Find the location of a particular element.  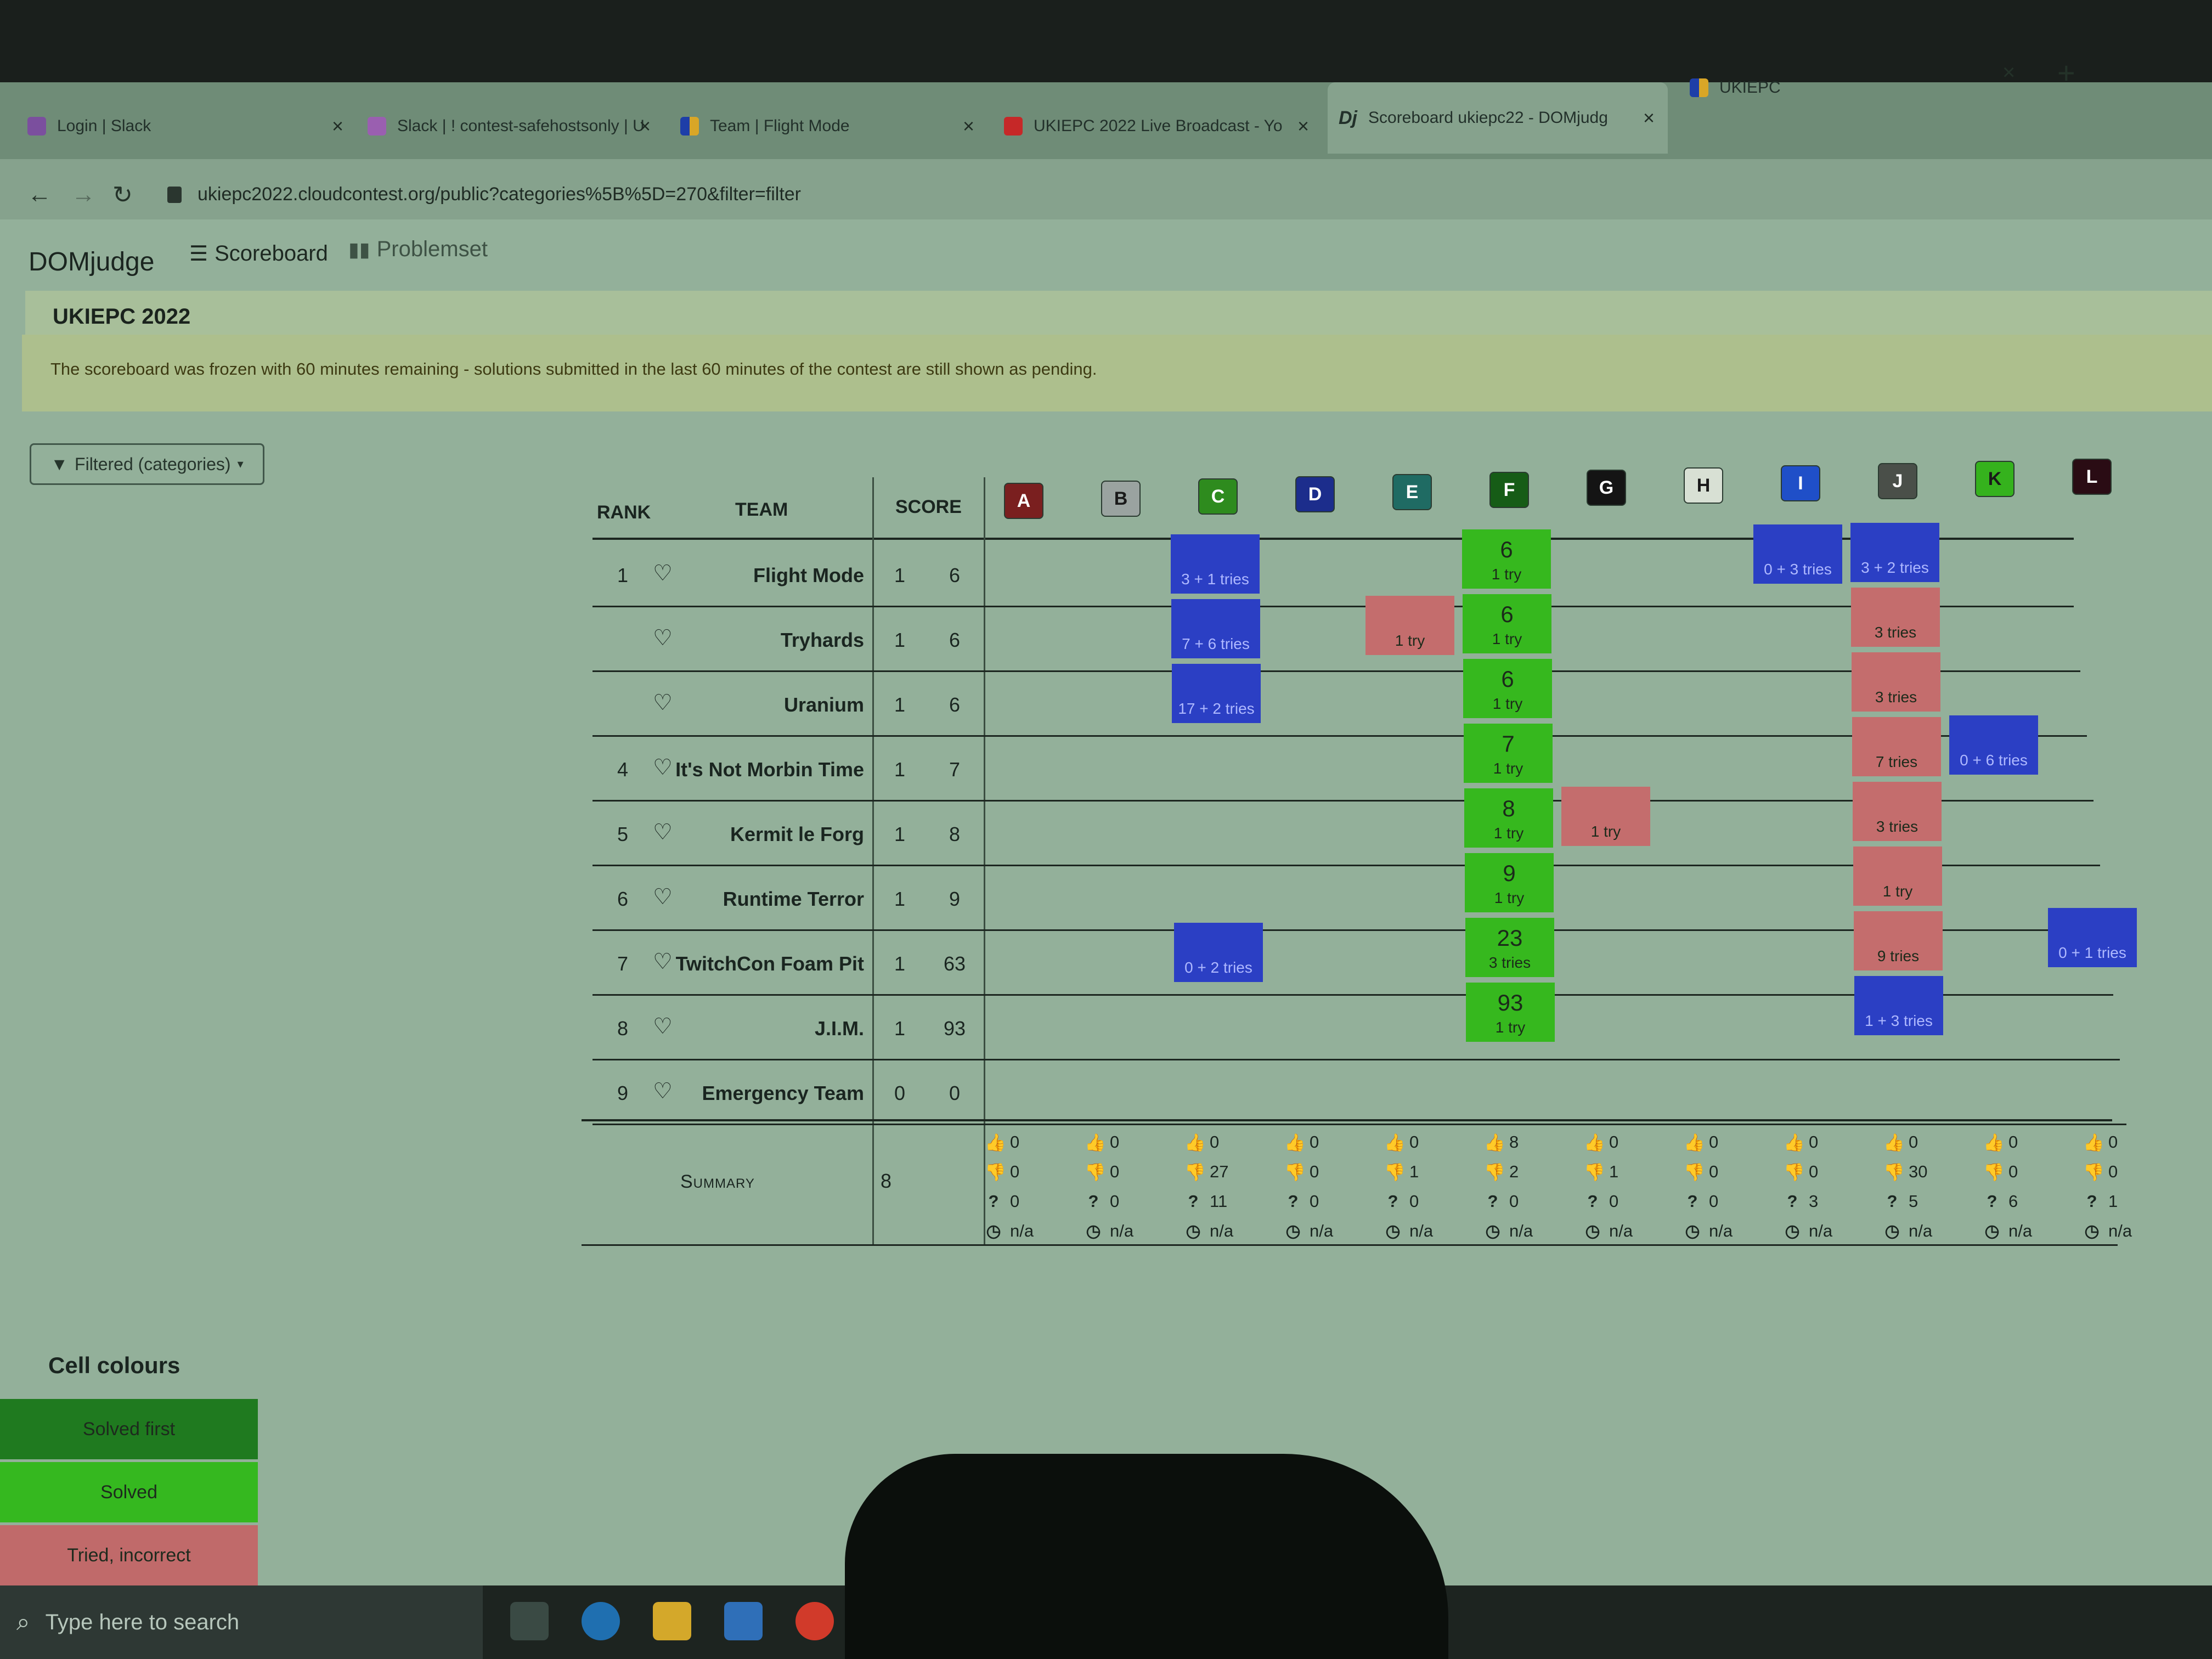

score-cell-c: 0 + 2 tries is located at coordinates (1218, 952).